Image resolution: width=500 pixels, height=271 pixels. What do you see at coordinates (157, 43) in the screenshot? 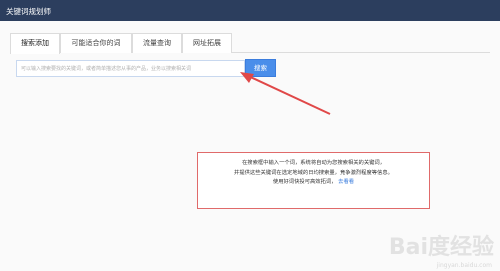
I see `tab-traffic-query: 流量查询` at bounding box center [157, 43].